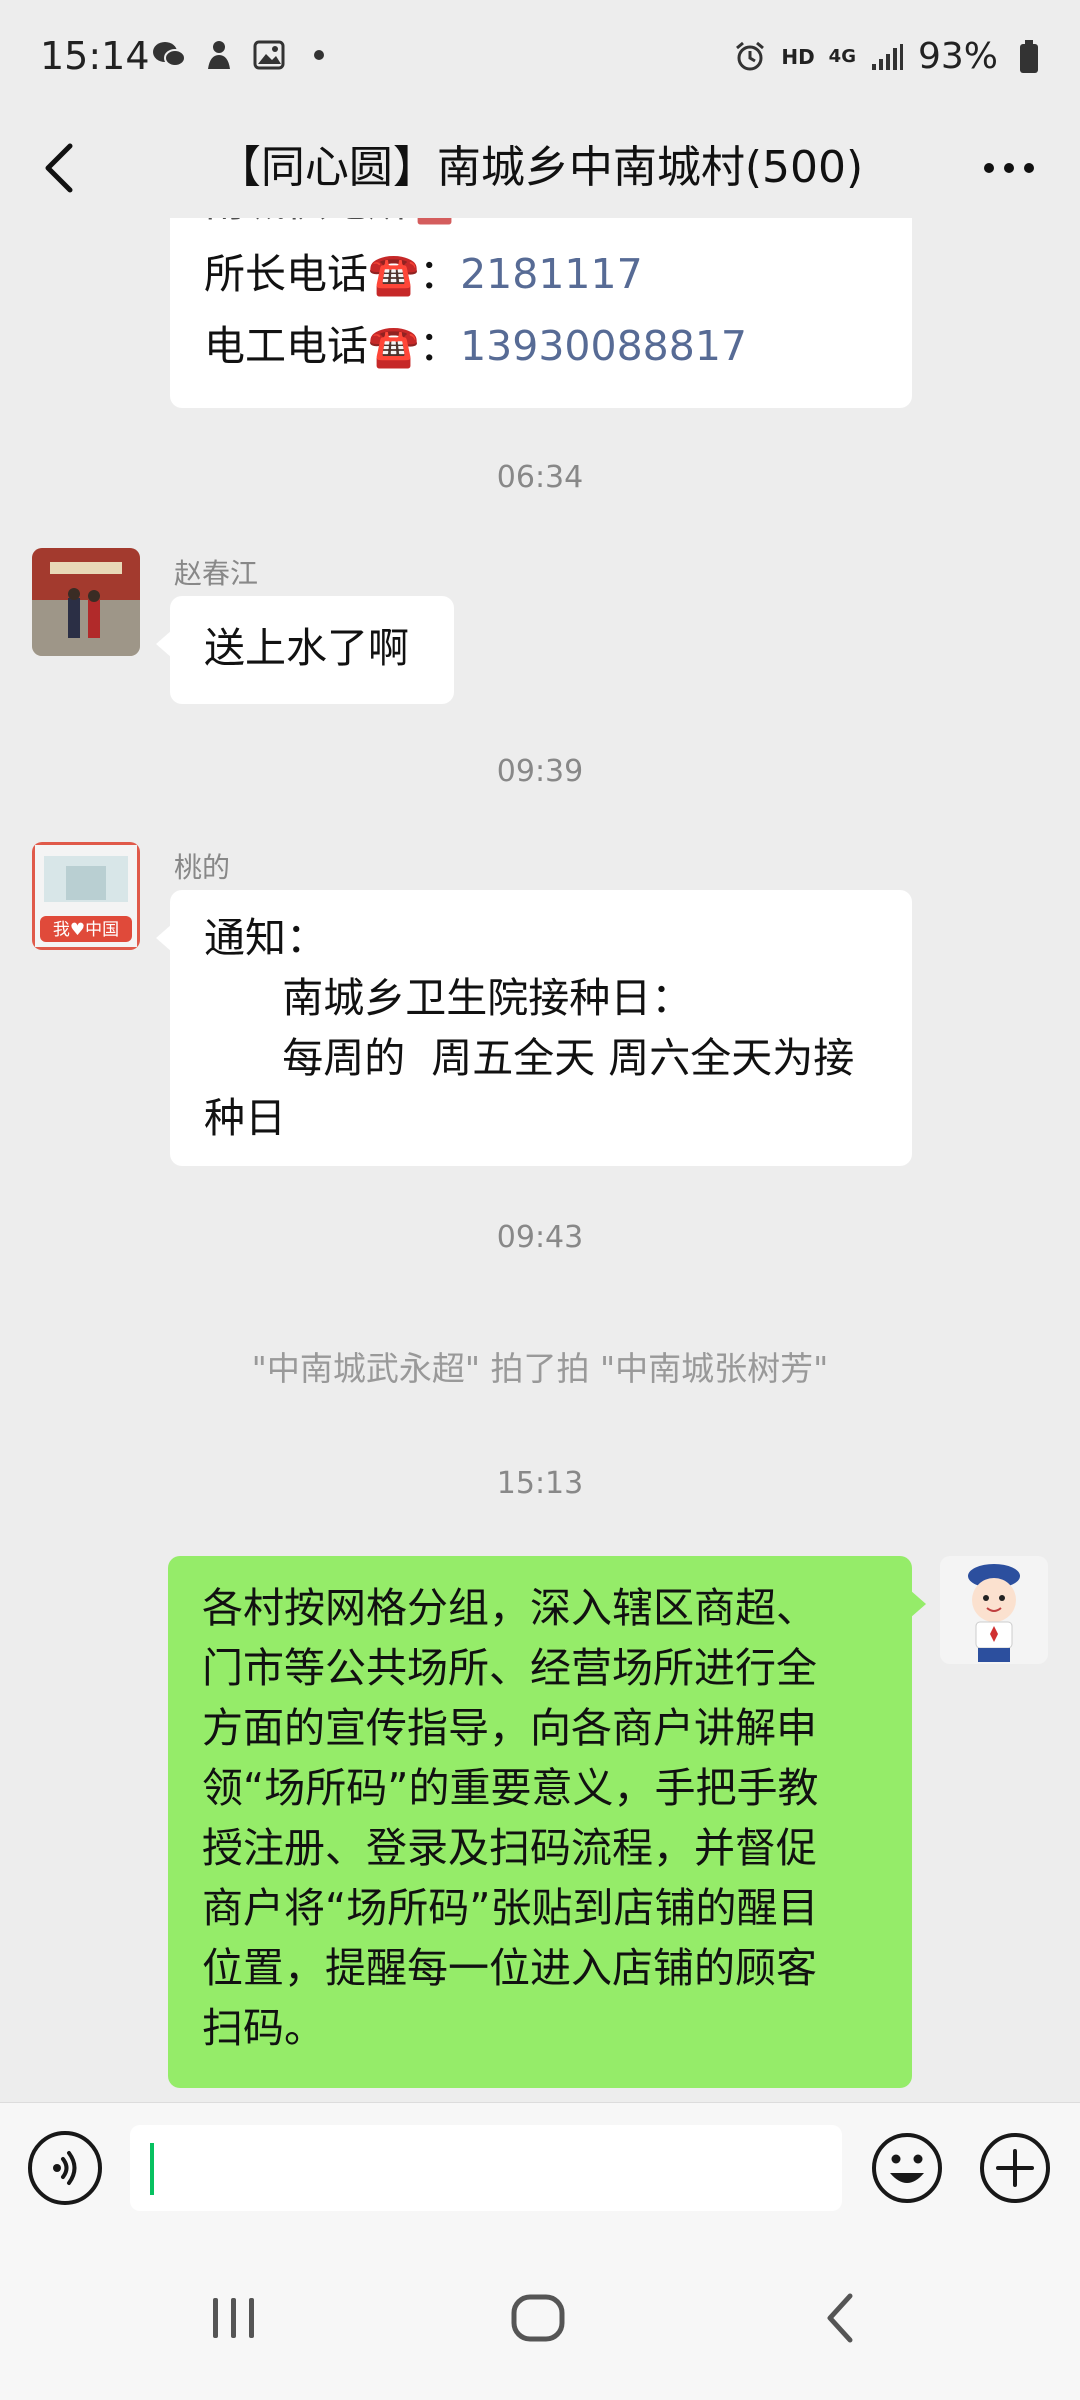 This screenshot has width=1080, height=2400. Describe the element at coordinates (1029, 56) in the screenshot. I see `battery-icon` at that location.